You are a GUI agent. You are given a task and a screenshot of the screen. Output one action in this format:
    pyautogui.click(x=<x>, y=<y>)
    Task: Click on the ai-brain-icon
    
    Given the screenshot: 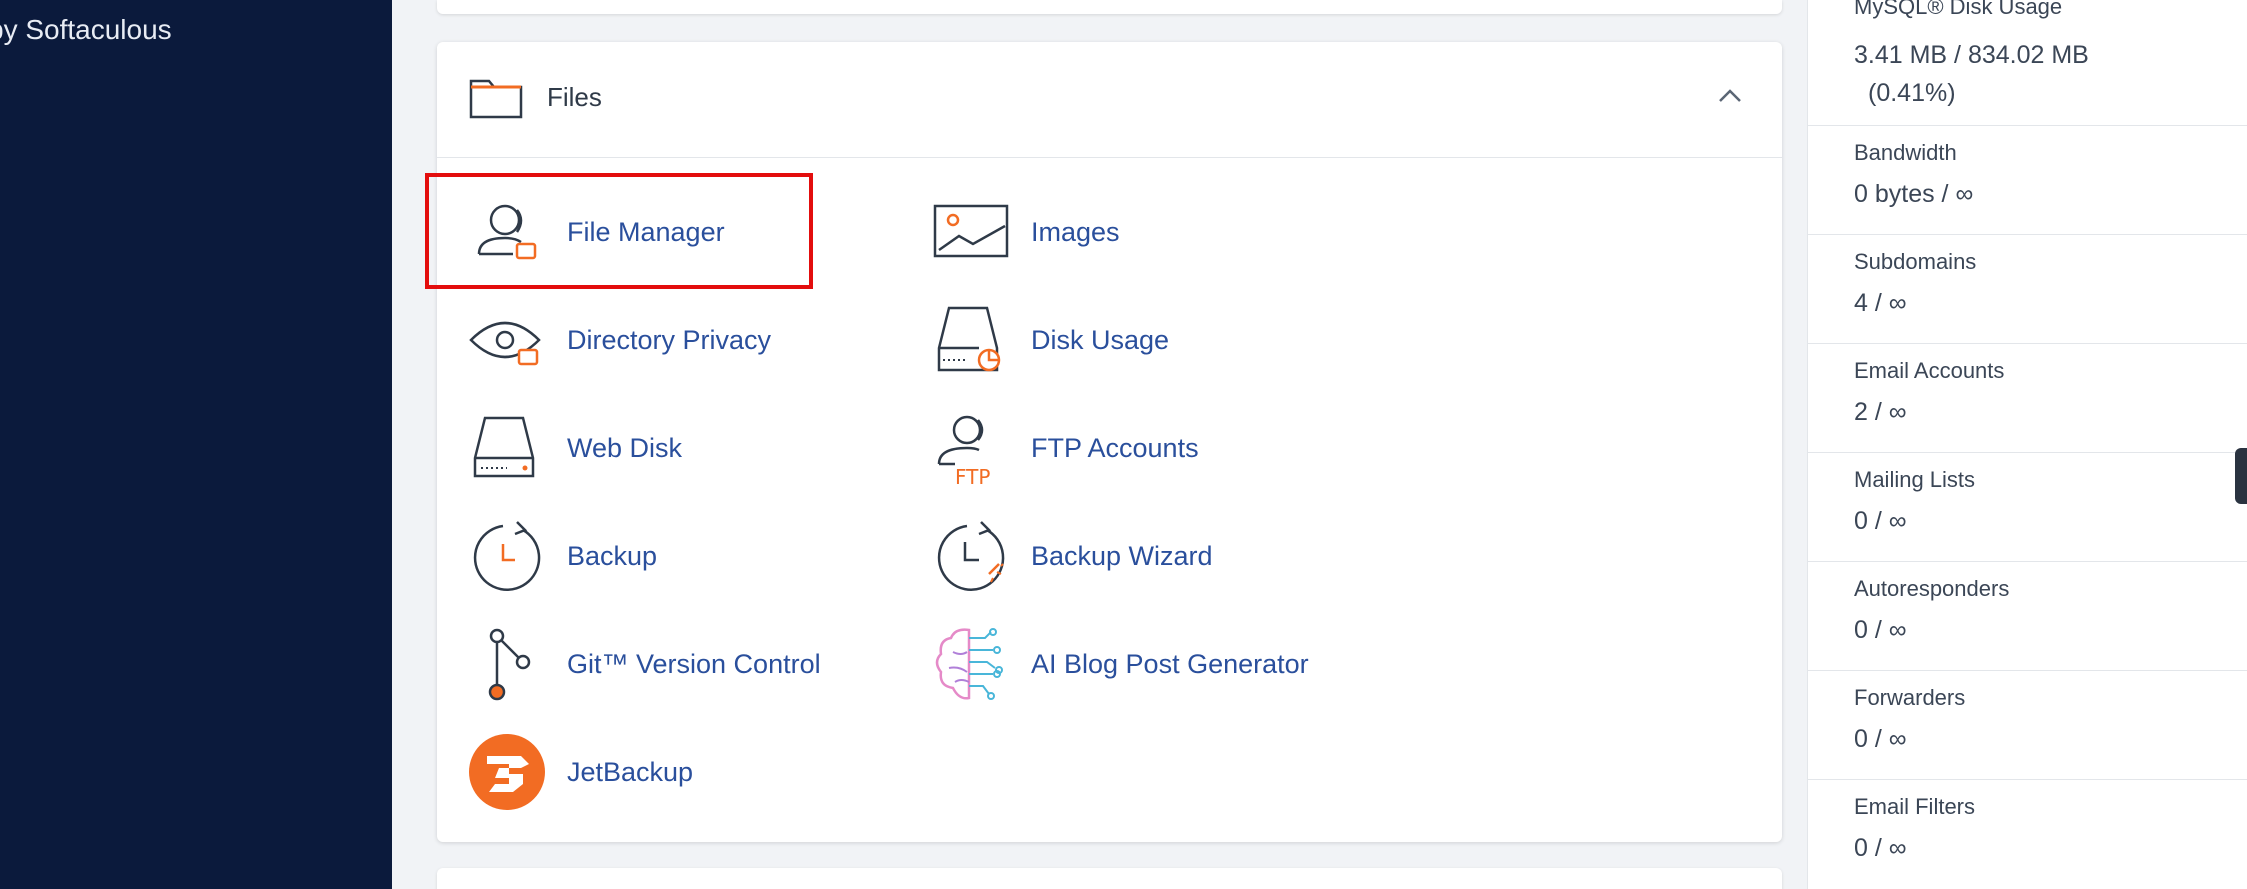 What is the action you would take?
    pyautogui.click(x=971, y=664)
    